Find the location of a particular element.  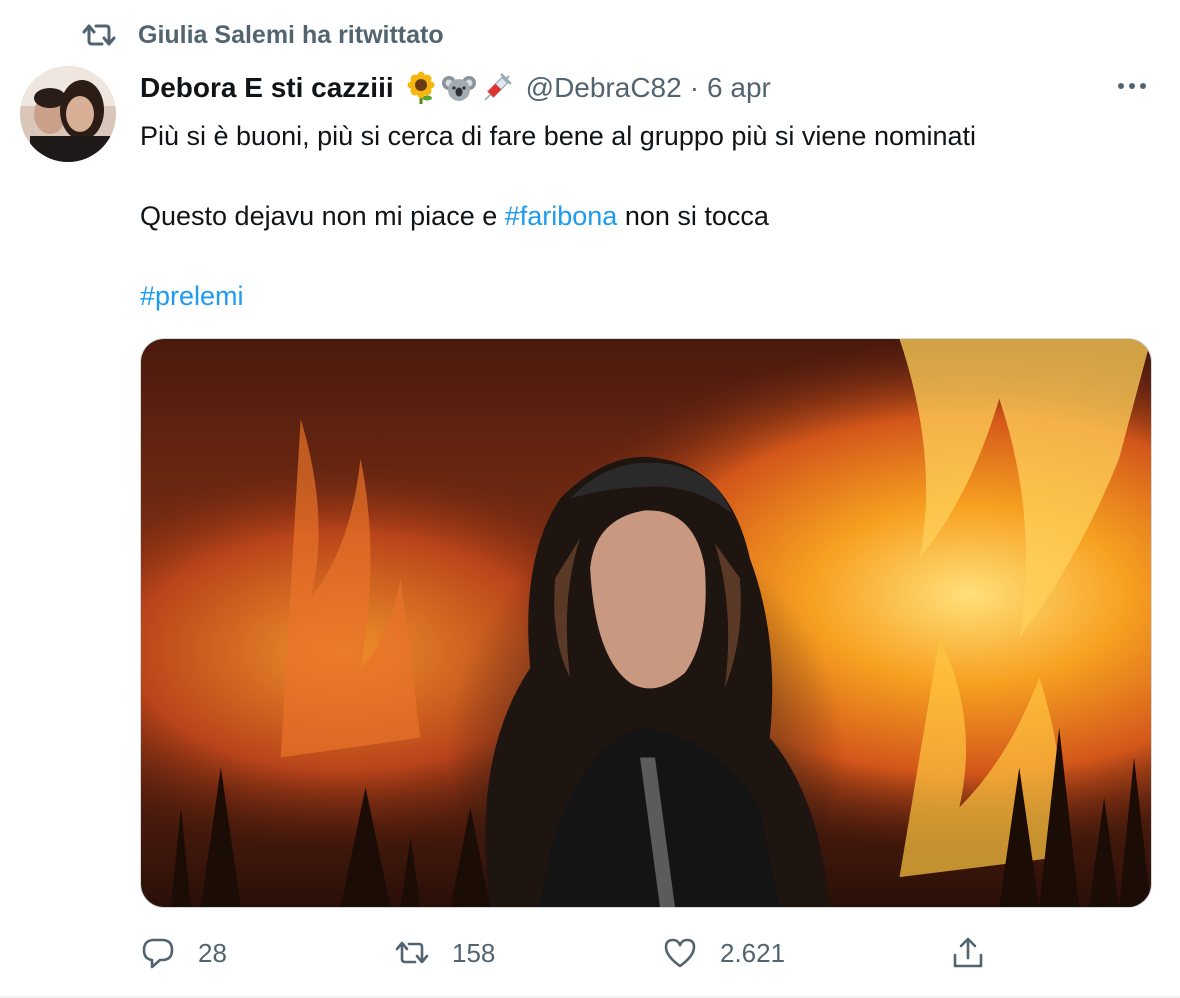

retweet-count: 158 is located at coordinates (474, 952).